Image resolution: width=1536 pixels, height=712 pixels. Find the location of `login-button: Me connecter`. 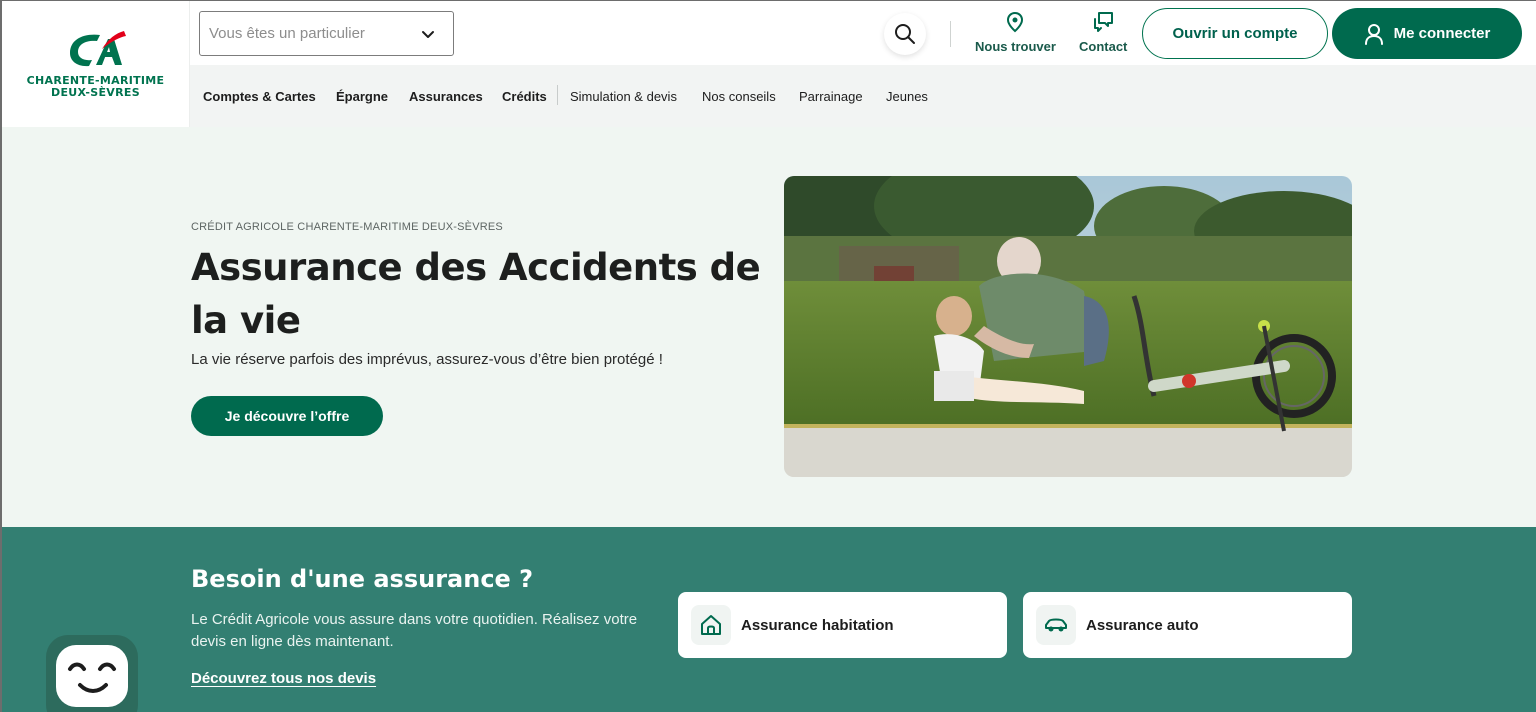

login-button: Me connecter is located at coordinates (1427, 33).